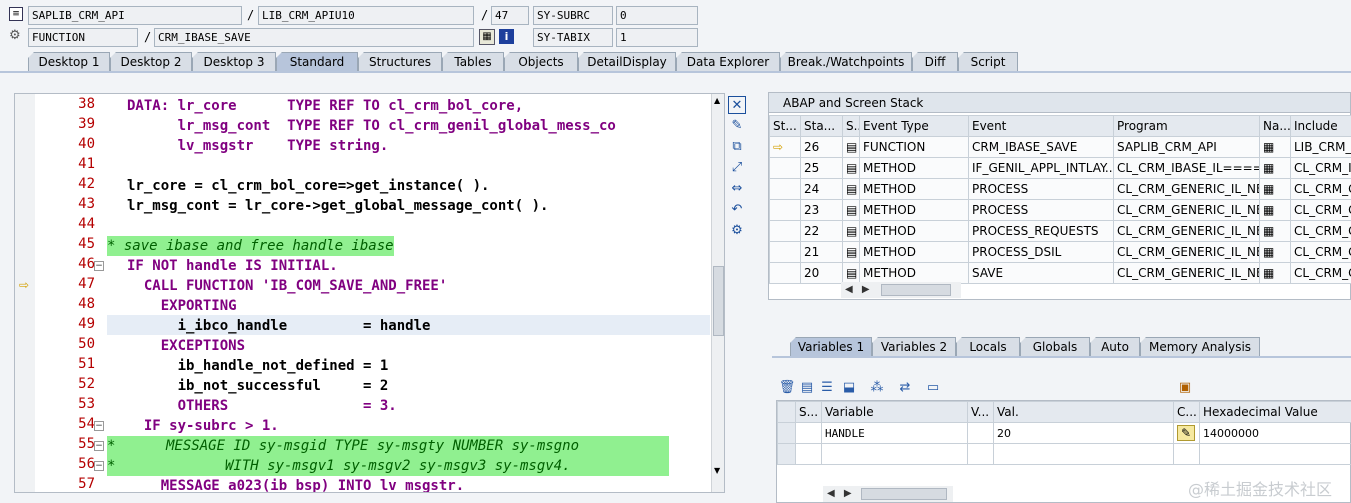  Describe the element at coordinates (914, 347) in the screenshot. I see `tab-variables-2: Variables 2` at that location.